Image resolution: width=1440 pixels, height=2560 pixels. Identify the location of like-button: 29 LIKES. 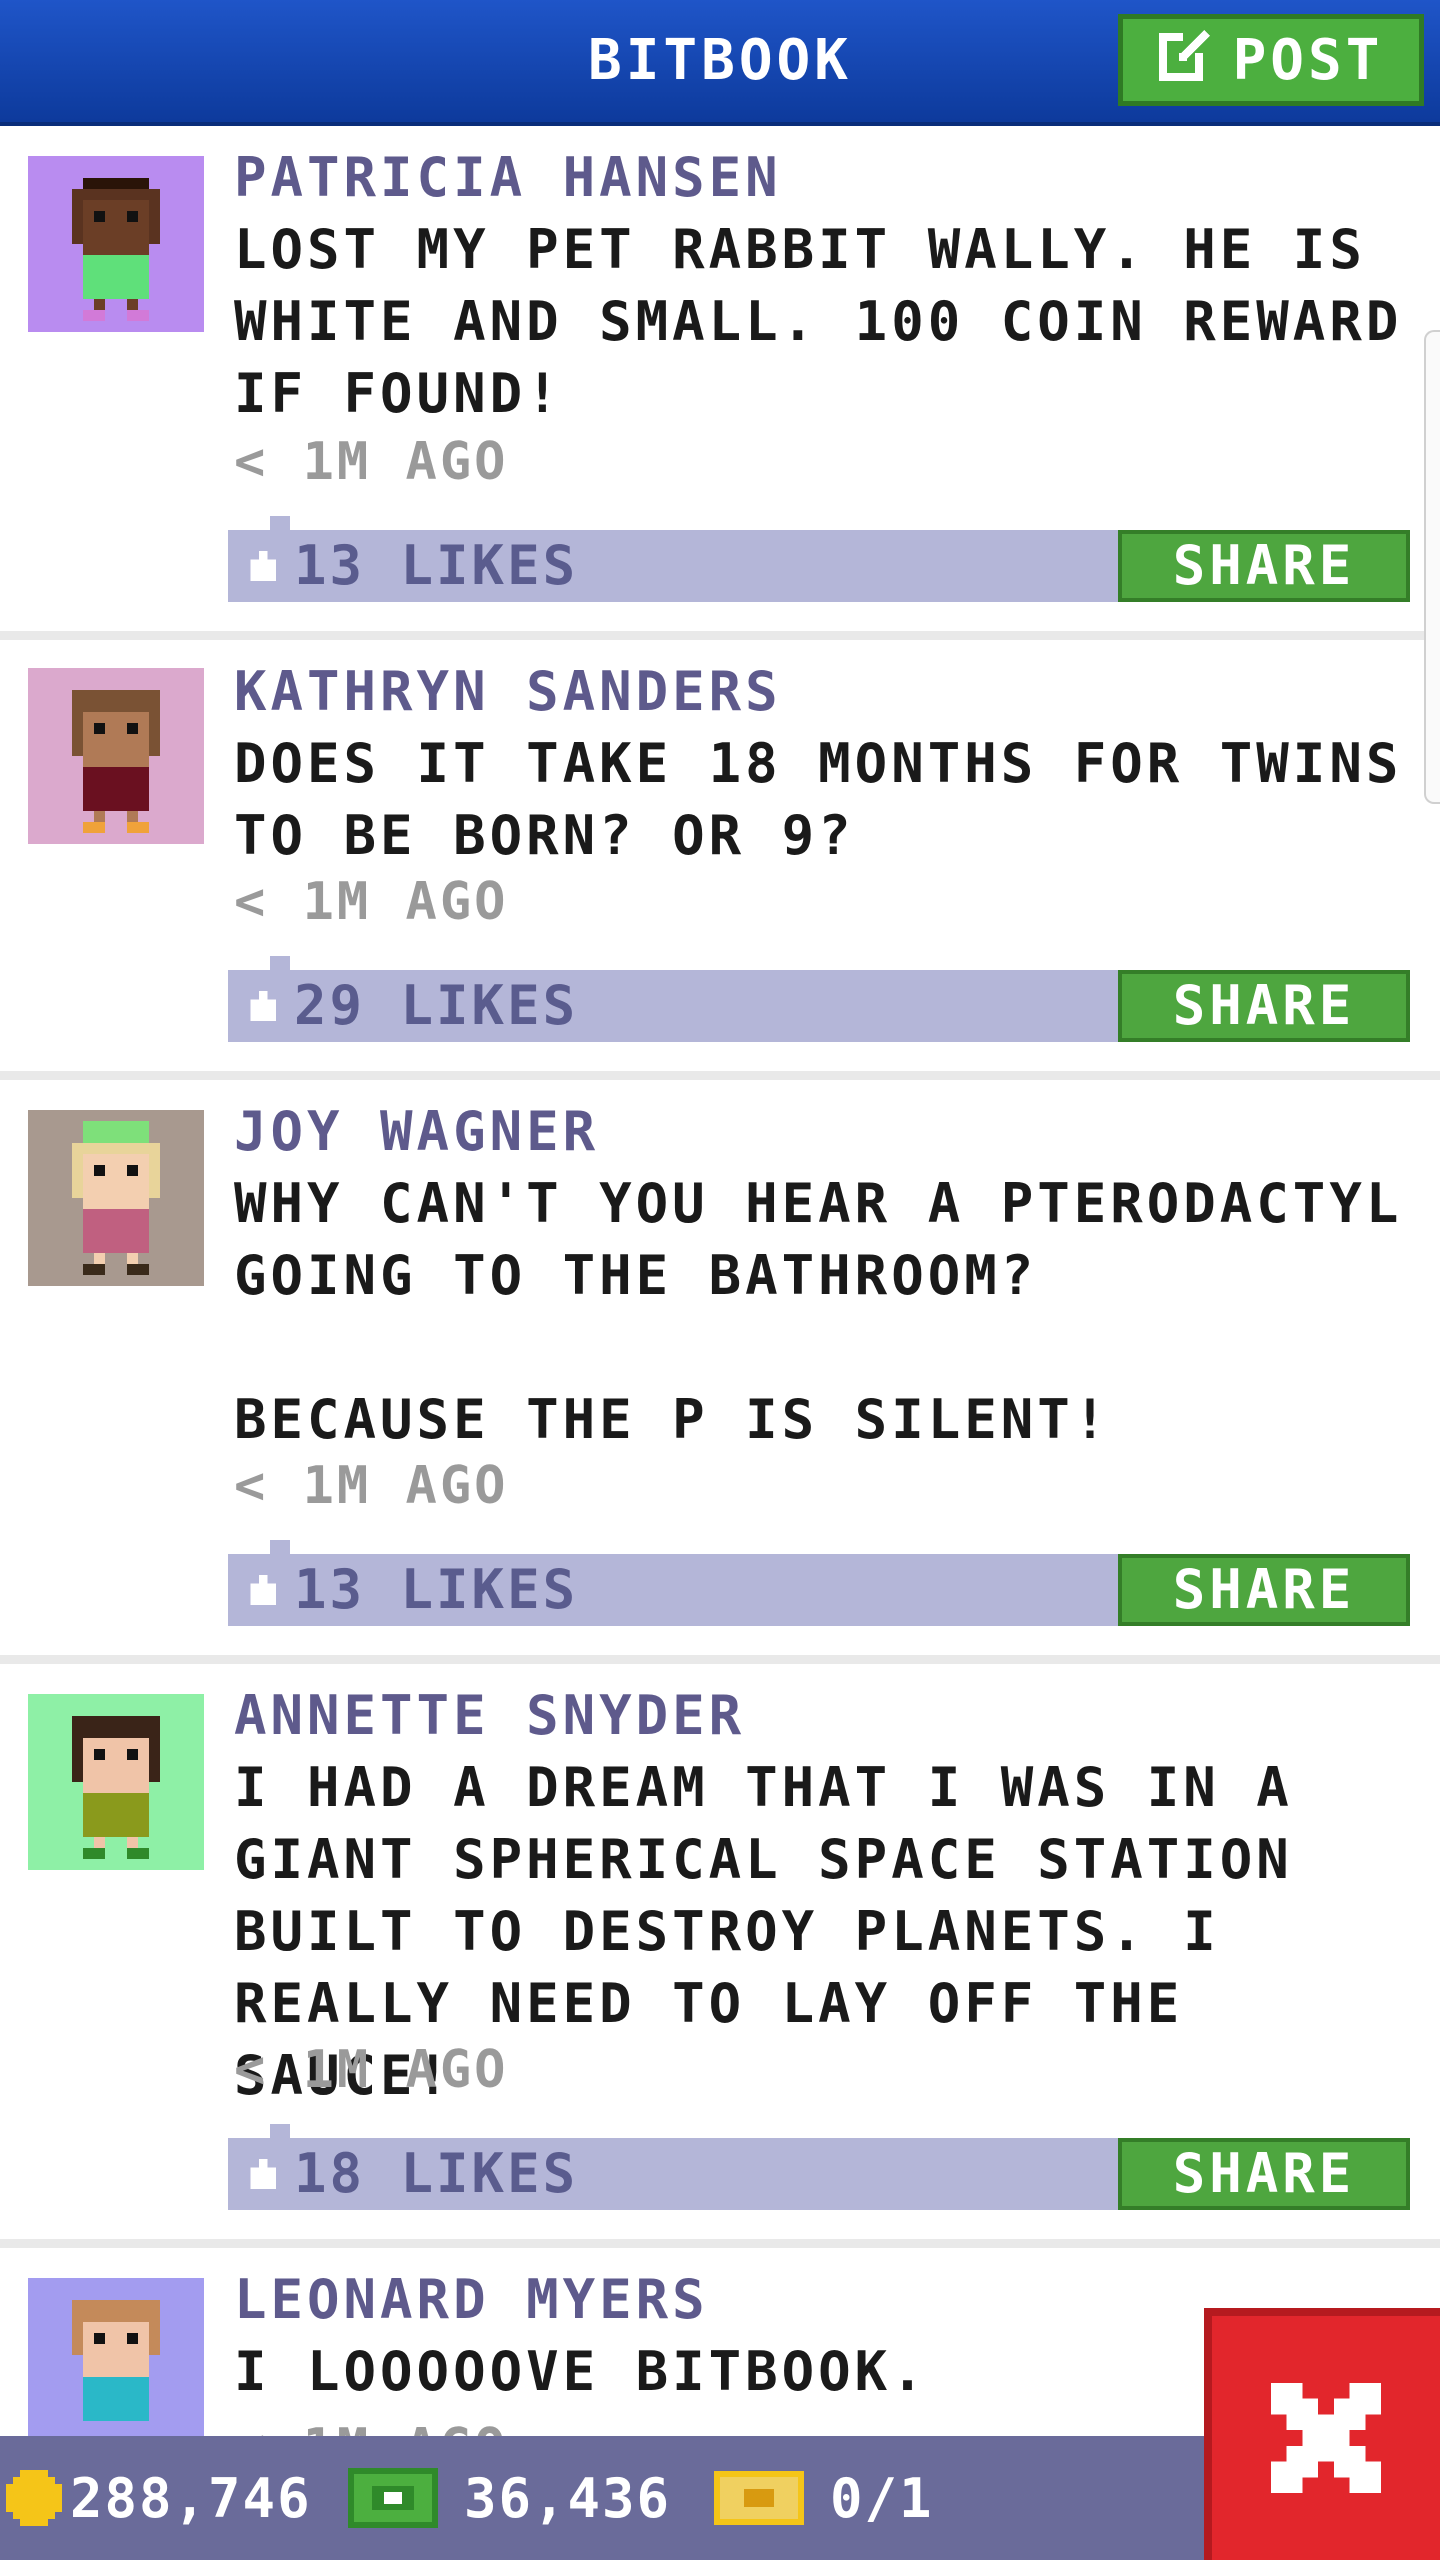
(412, 1006).